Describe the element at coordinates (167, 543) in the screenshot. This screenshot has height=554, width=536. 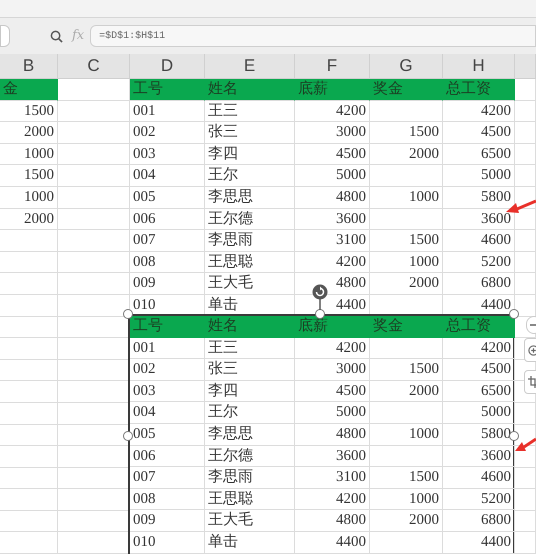
I see `table-cell: 010` at that location.